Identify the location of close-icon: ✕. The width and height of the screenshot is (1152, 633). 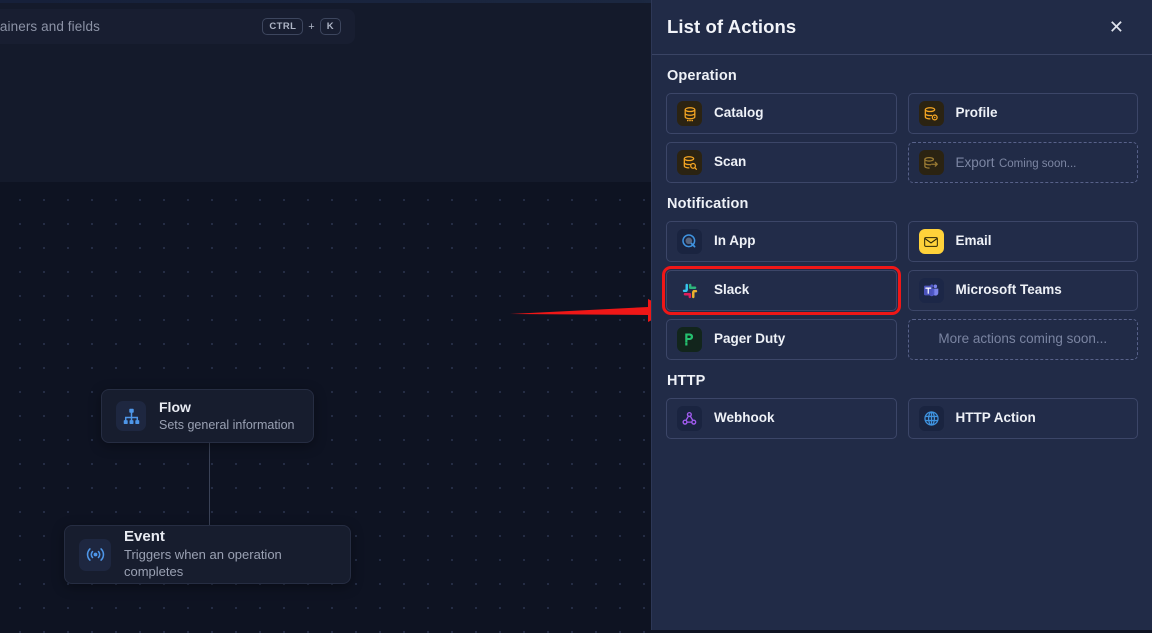
(1116, 27).